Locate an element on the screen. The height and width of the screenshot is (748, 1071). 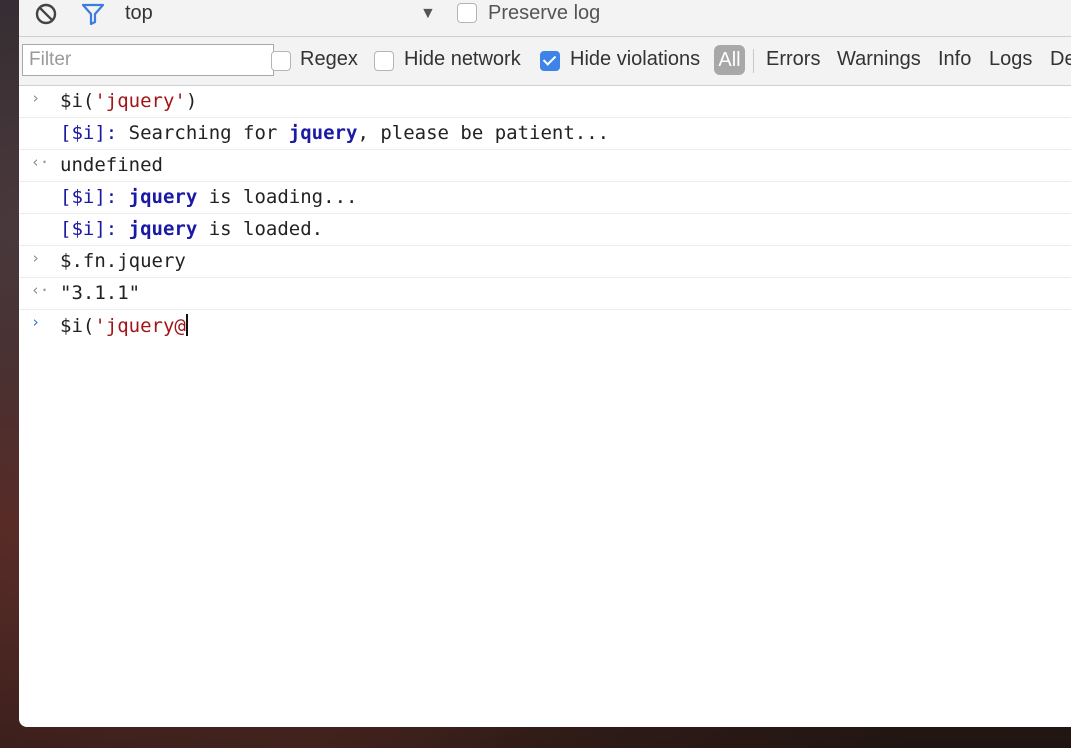
hide-network-checkbox is located at coordinates (384, 61).